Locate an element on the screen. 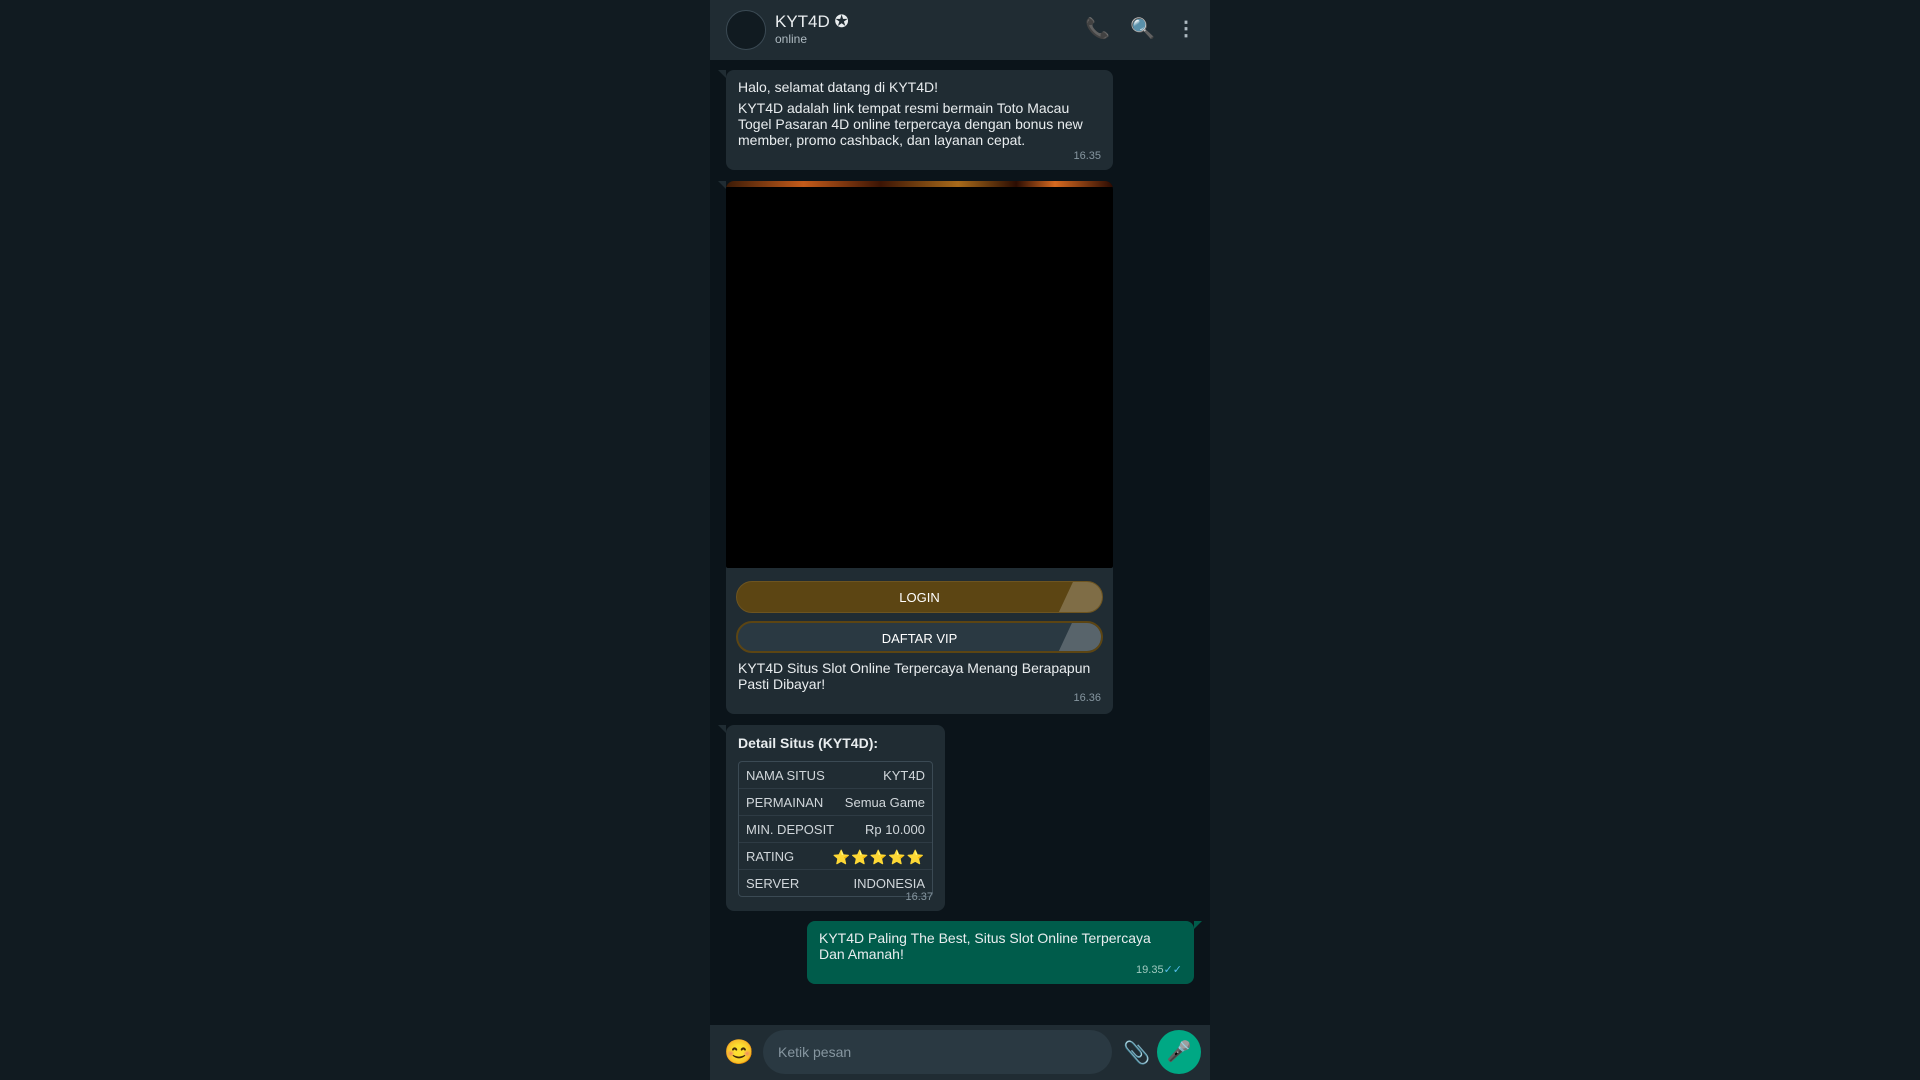 Image resolution: width=1920 pixels, height=1080 pixels. time-text: 19.35 is located at coordinates (1150, 970).